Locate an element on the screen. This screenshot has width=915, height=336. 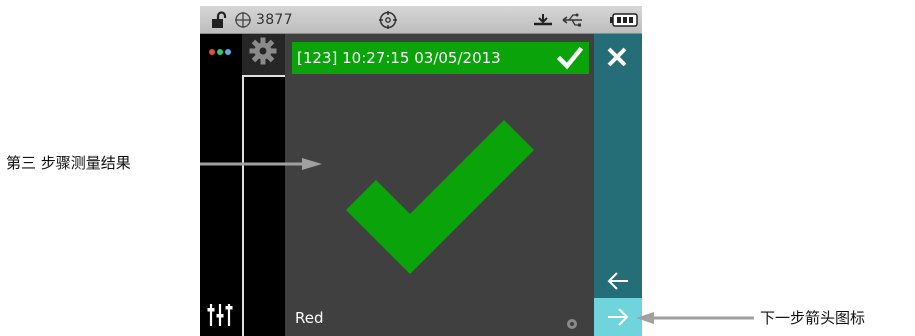
status-bar: 3877 is located at coordinates (421, 20).